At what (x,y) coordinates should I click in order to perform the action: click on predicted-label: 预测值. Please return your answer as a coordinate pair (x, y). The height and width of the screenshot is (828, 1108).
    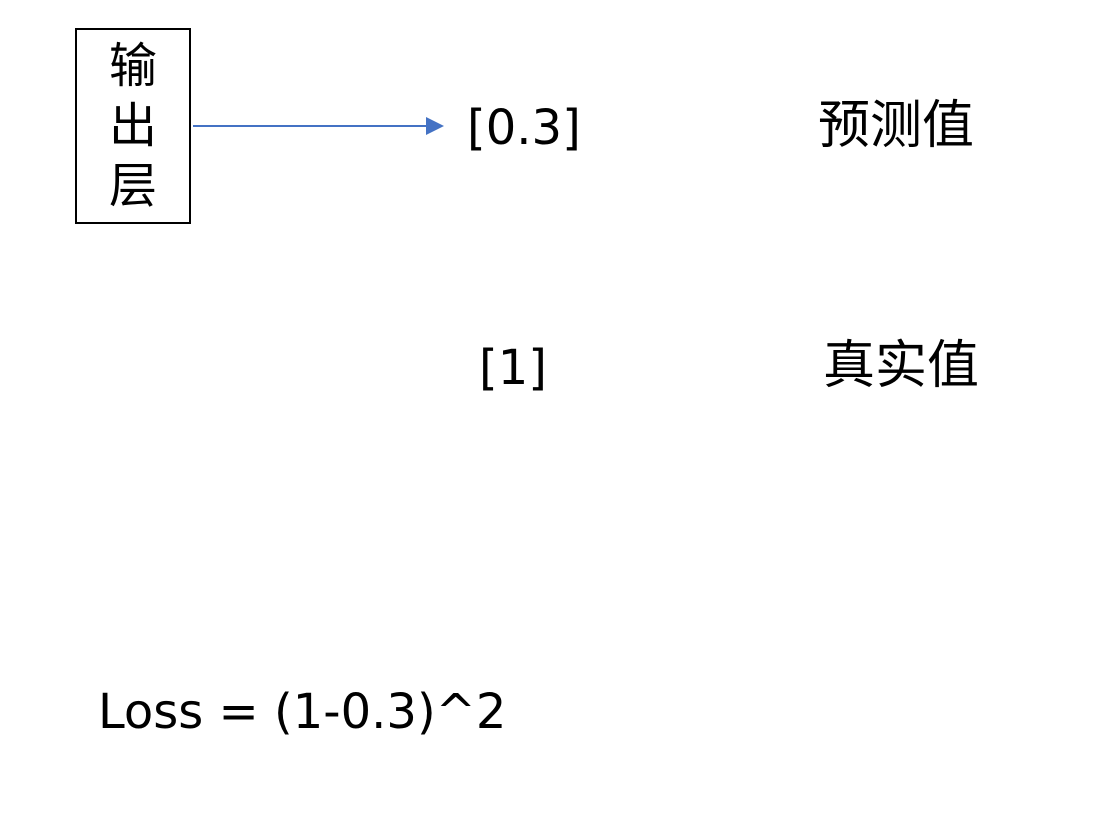
    Looking at the image, I should click on (896, 126).